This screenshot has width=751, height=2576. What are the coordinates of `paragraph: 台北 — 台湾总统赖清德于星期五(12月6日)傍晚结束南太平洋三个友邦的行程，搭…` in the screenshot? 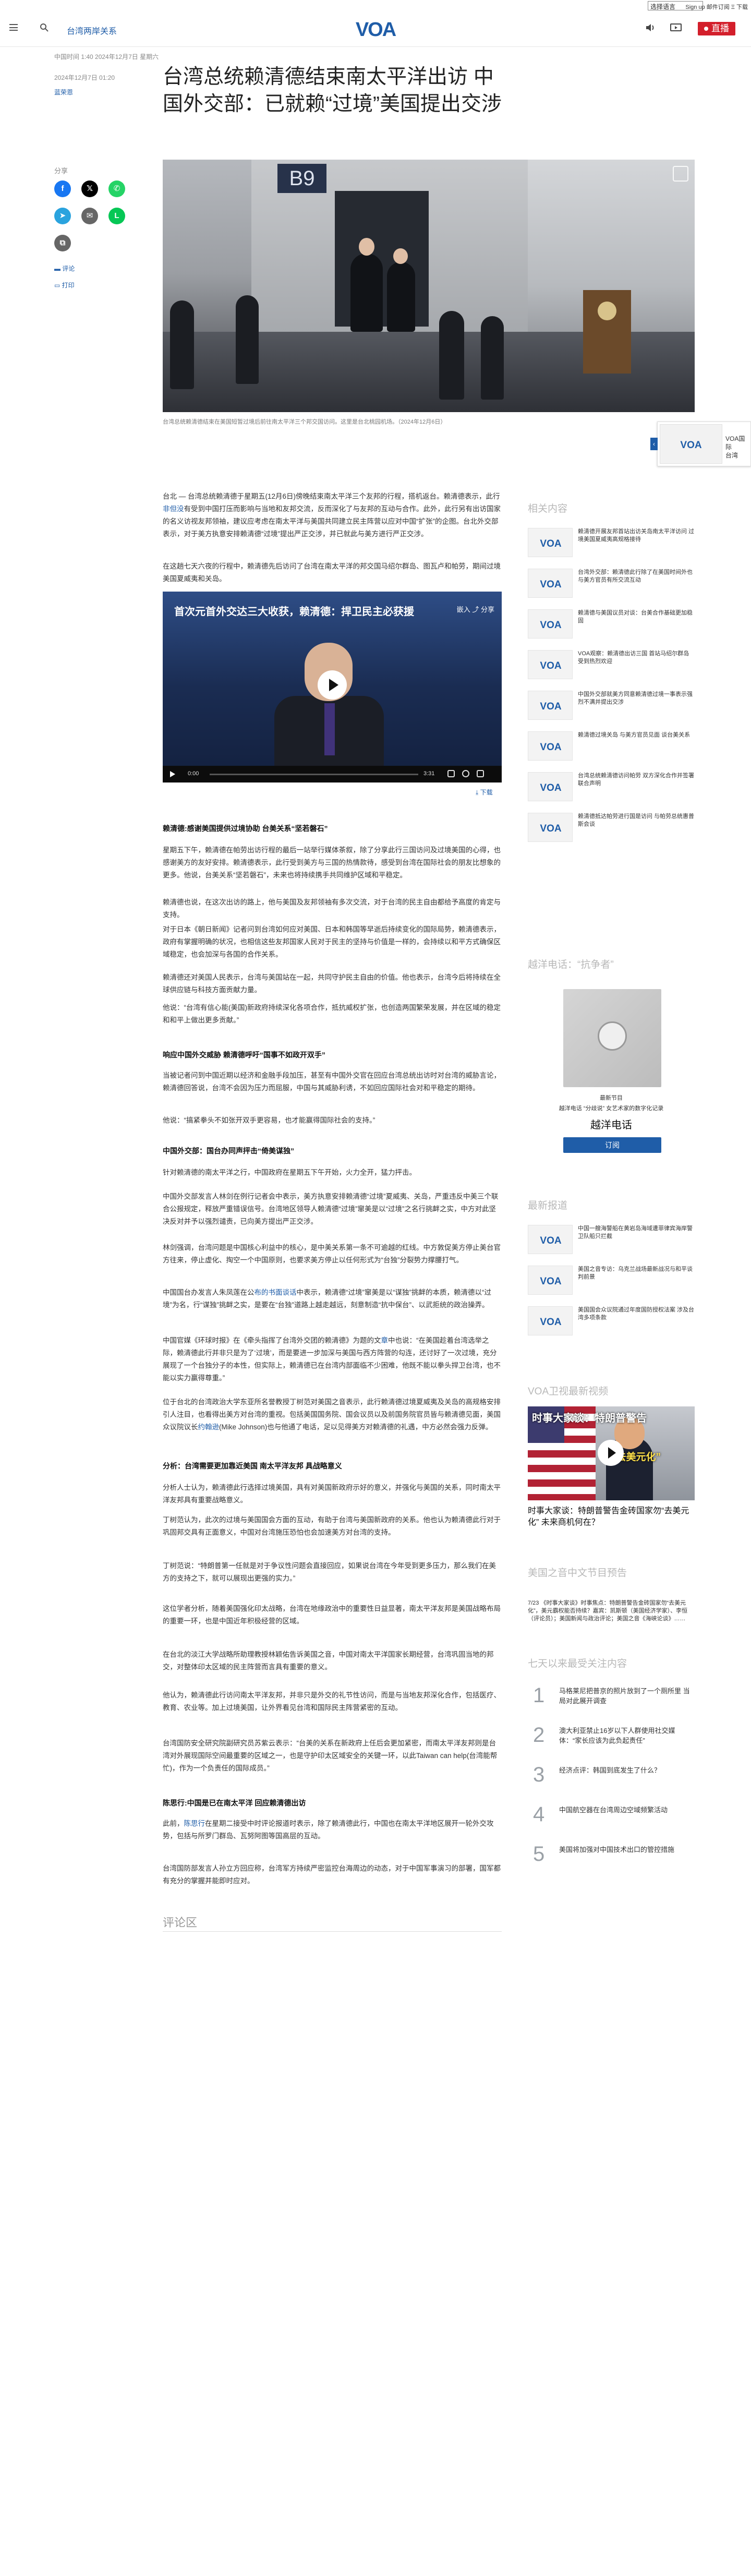 It's located at (332, 515).